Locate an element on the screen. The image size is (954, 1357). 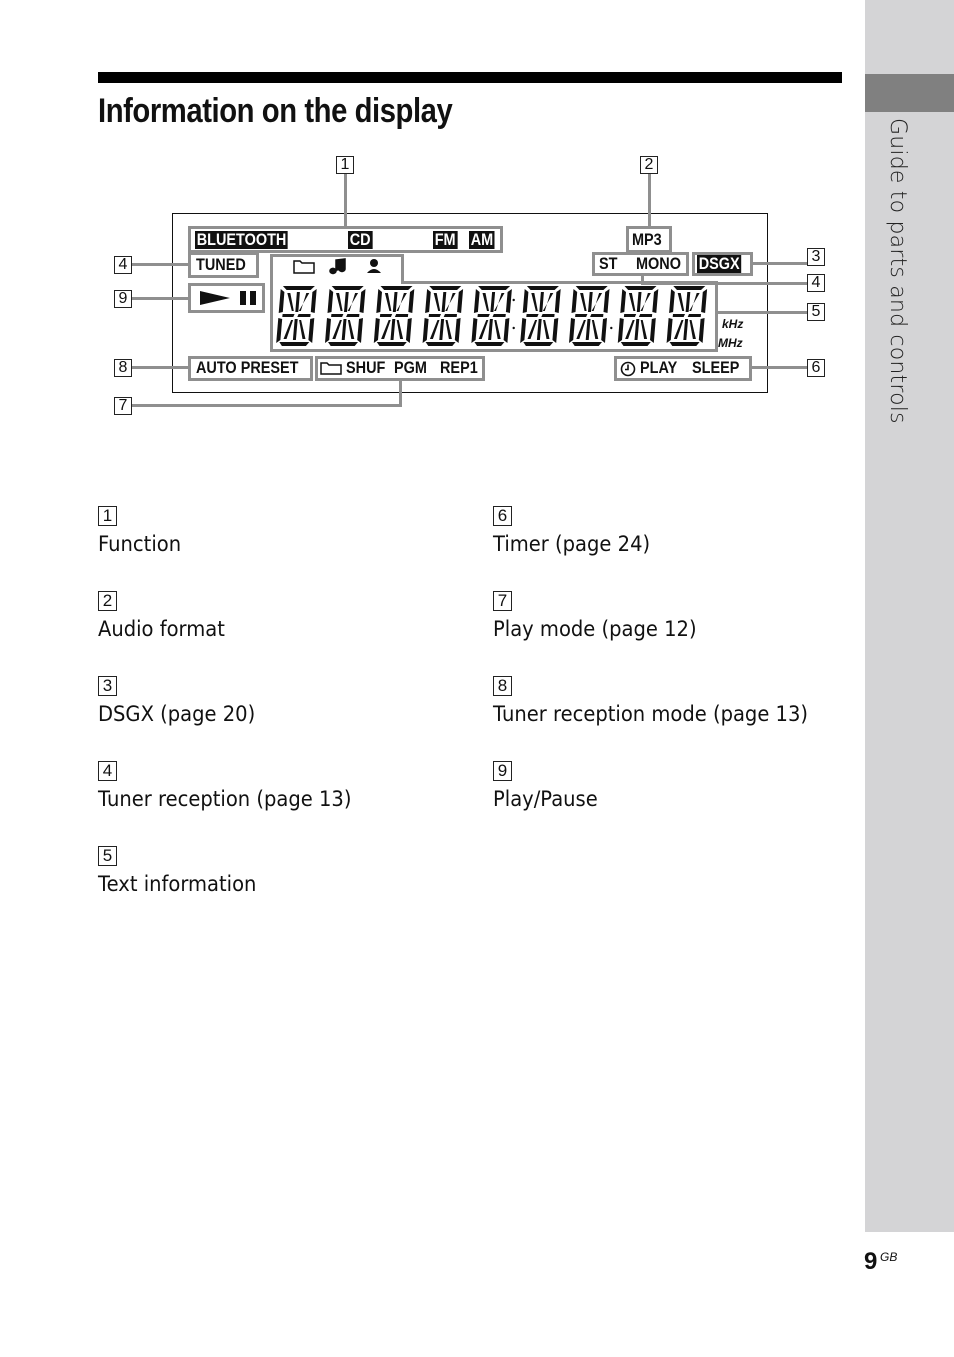
shuf-indicator: SHUF is located at coordinates (366, 367).